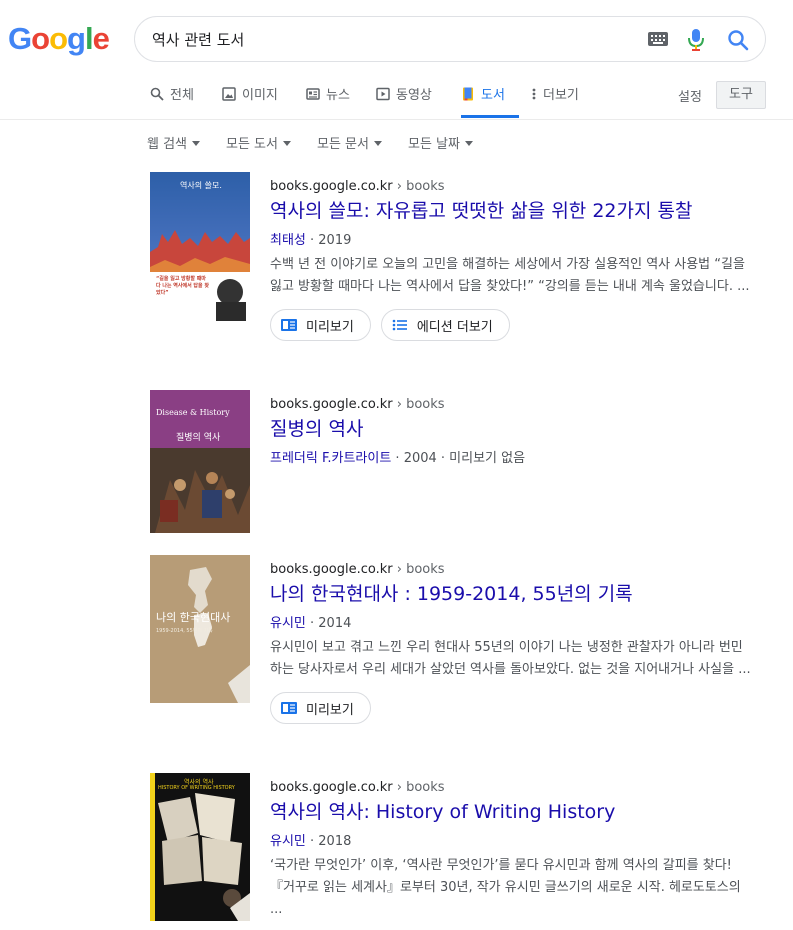  I want to click on result-meta: 프레더릭 F.카트라이트 · 2004 · 미리보기 없음, so click(515, 459).